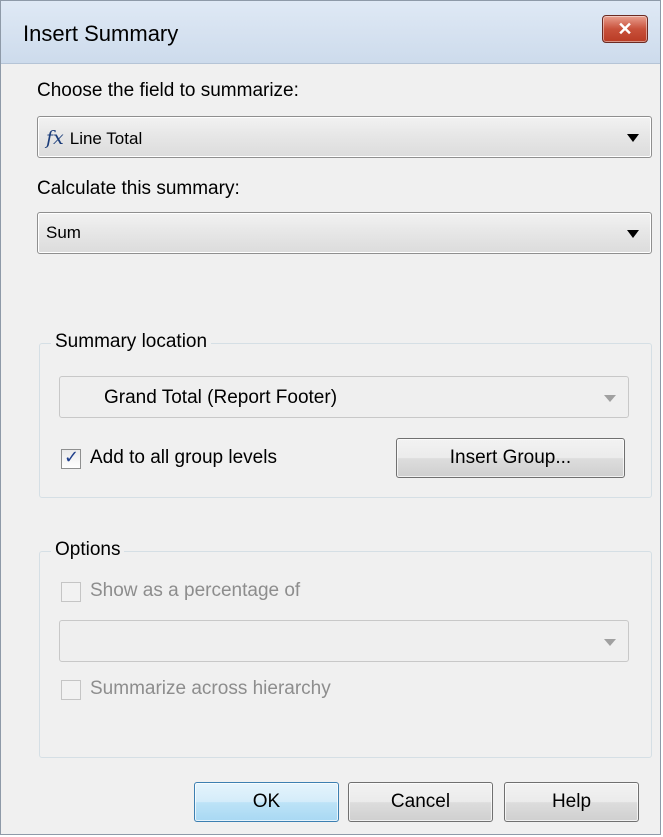 The width and height of the screenshot is (663, 837). What do you see at coordinates (344, 397) in the screenshot?
I see `location-select: Grand Total (Report Footer)` at bounding box center [344, 397].